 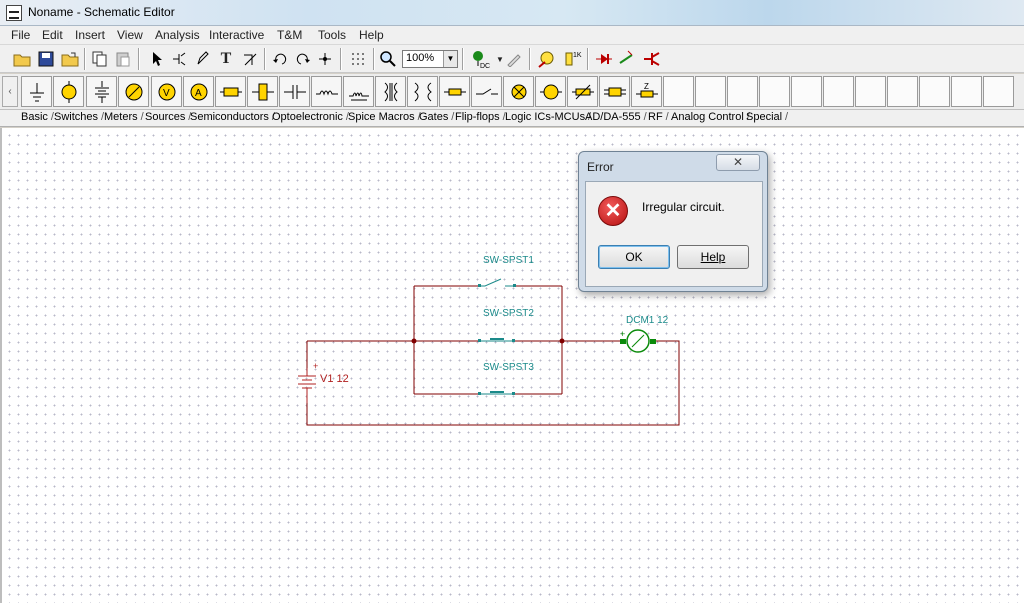 What do you see at coordinates (123, 59) in the screenshot?
I see `paste-icon` at bounding box center [123, 59].